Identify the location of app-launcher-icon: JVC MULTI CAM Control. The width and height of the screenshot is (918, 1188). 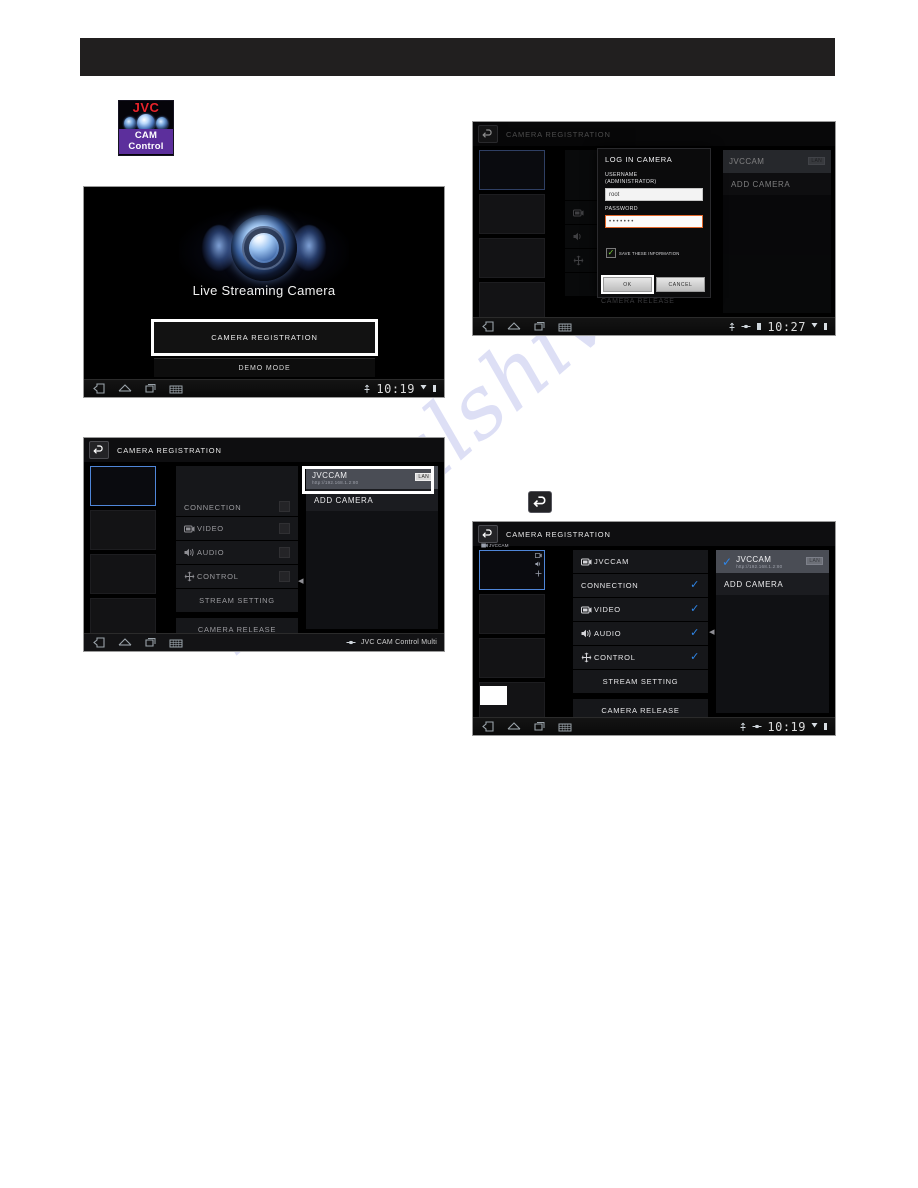
(146, 128).